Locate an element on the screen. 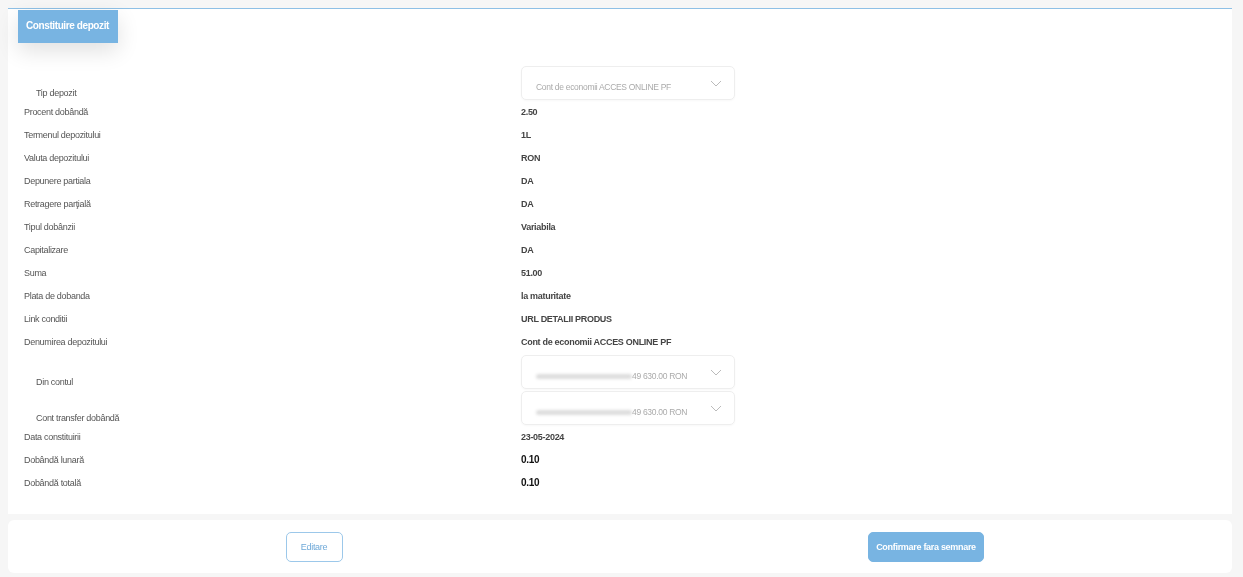  field-label: Procent dobândă is located at coordinates (56, 111).